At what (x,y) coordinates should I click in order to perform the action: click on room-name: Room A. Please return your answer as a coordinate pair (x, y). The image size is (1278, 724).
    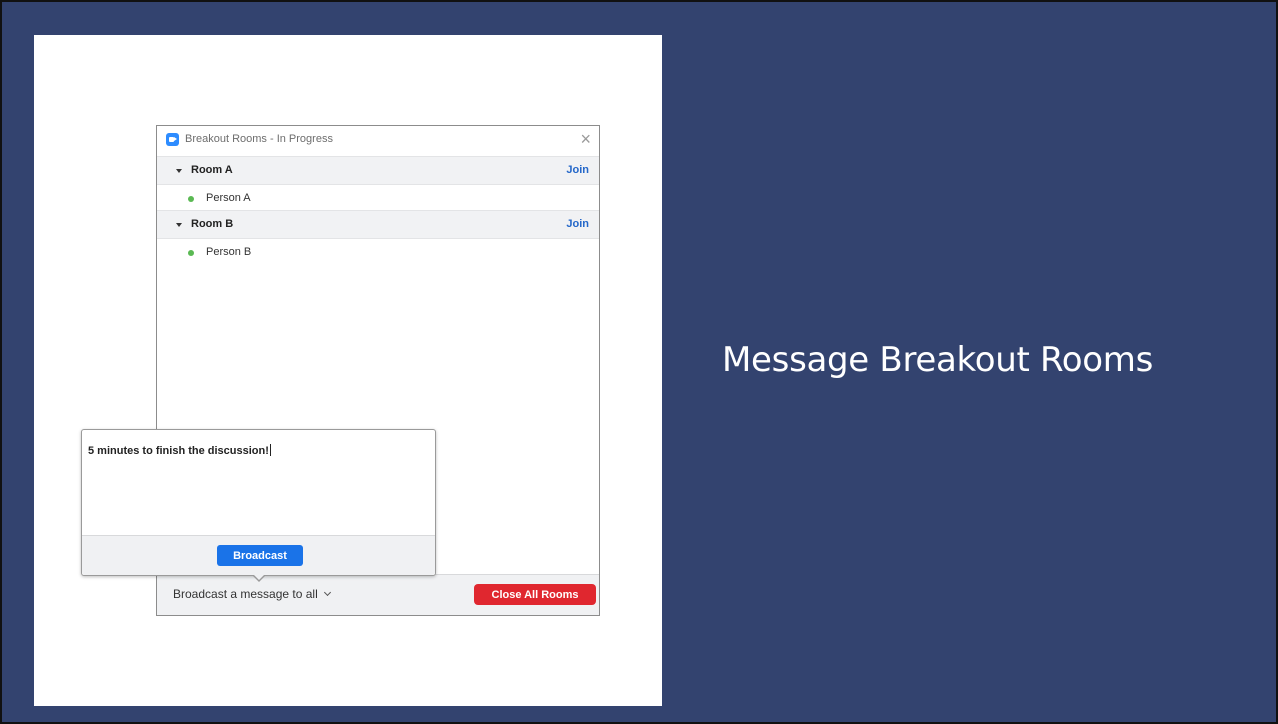
    Looking at the image, I should click on (212, 170).